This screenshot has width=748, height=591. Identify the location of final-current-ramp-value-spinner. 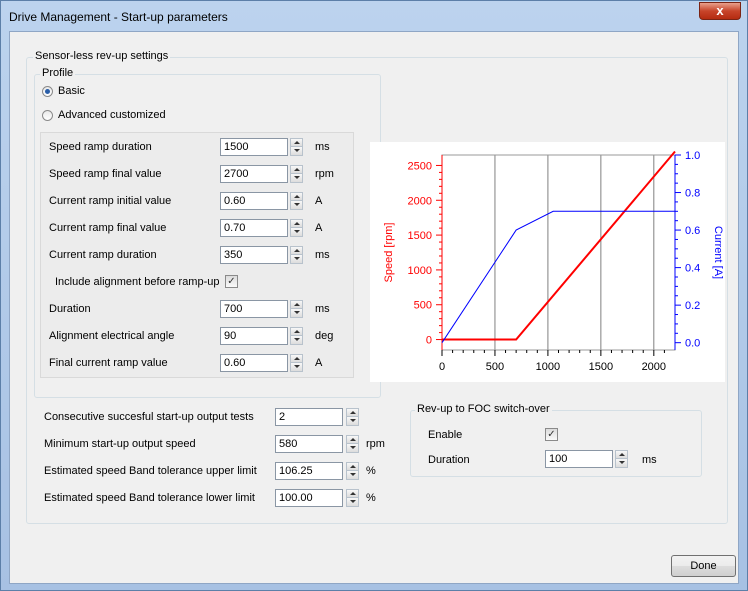
(296, 363).